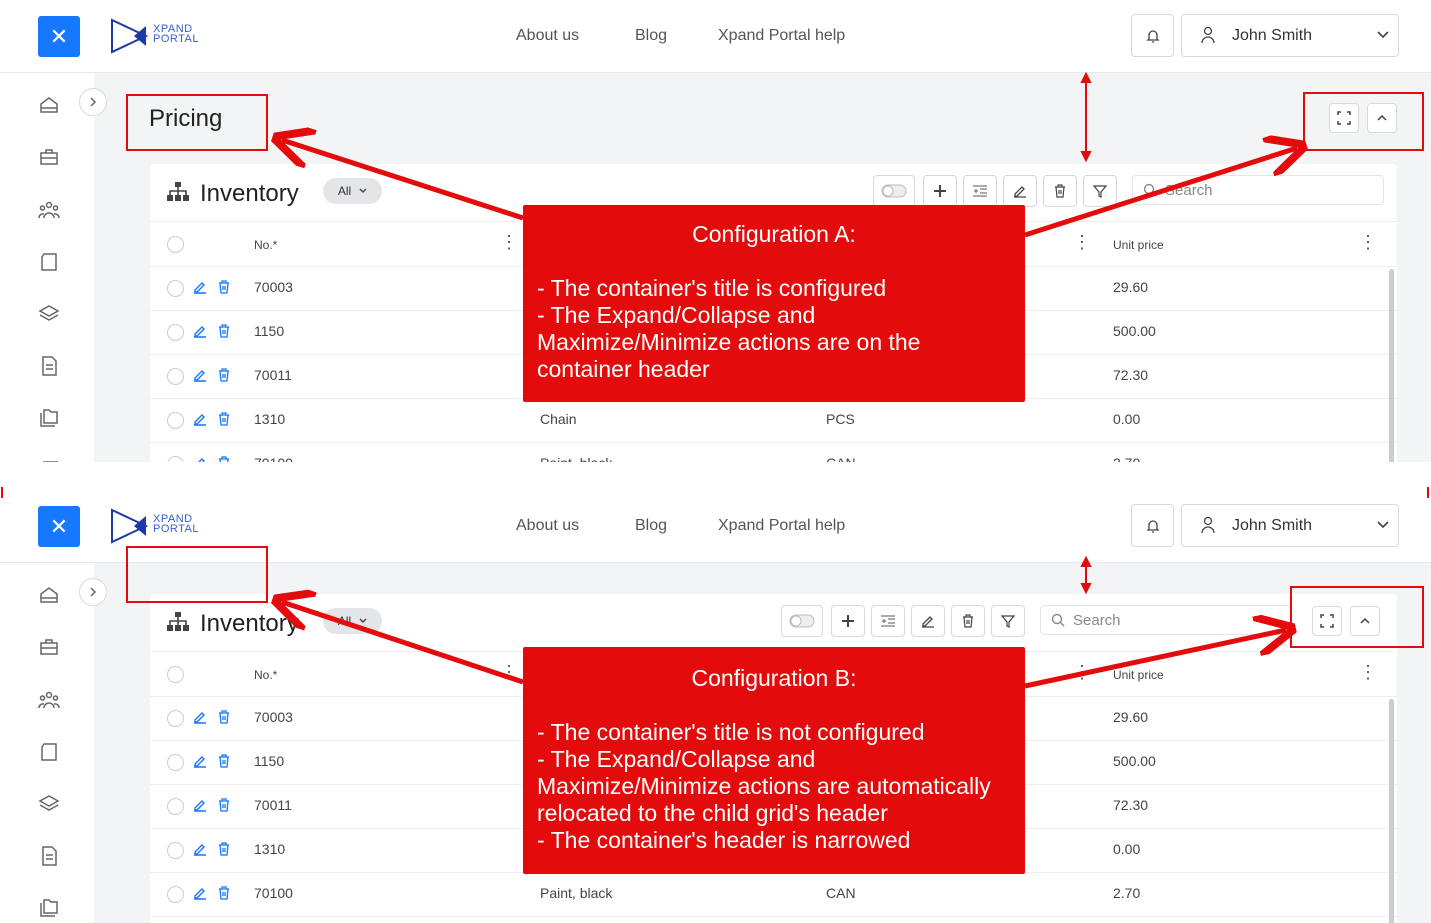 This screenshot has width=1431, height=923. What do you see at coordinates (1086, 333) in the screenshot?
I see `header-height-indicator` at bounding box center [1086, 333].